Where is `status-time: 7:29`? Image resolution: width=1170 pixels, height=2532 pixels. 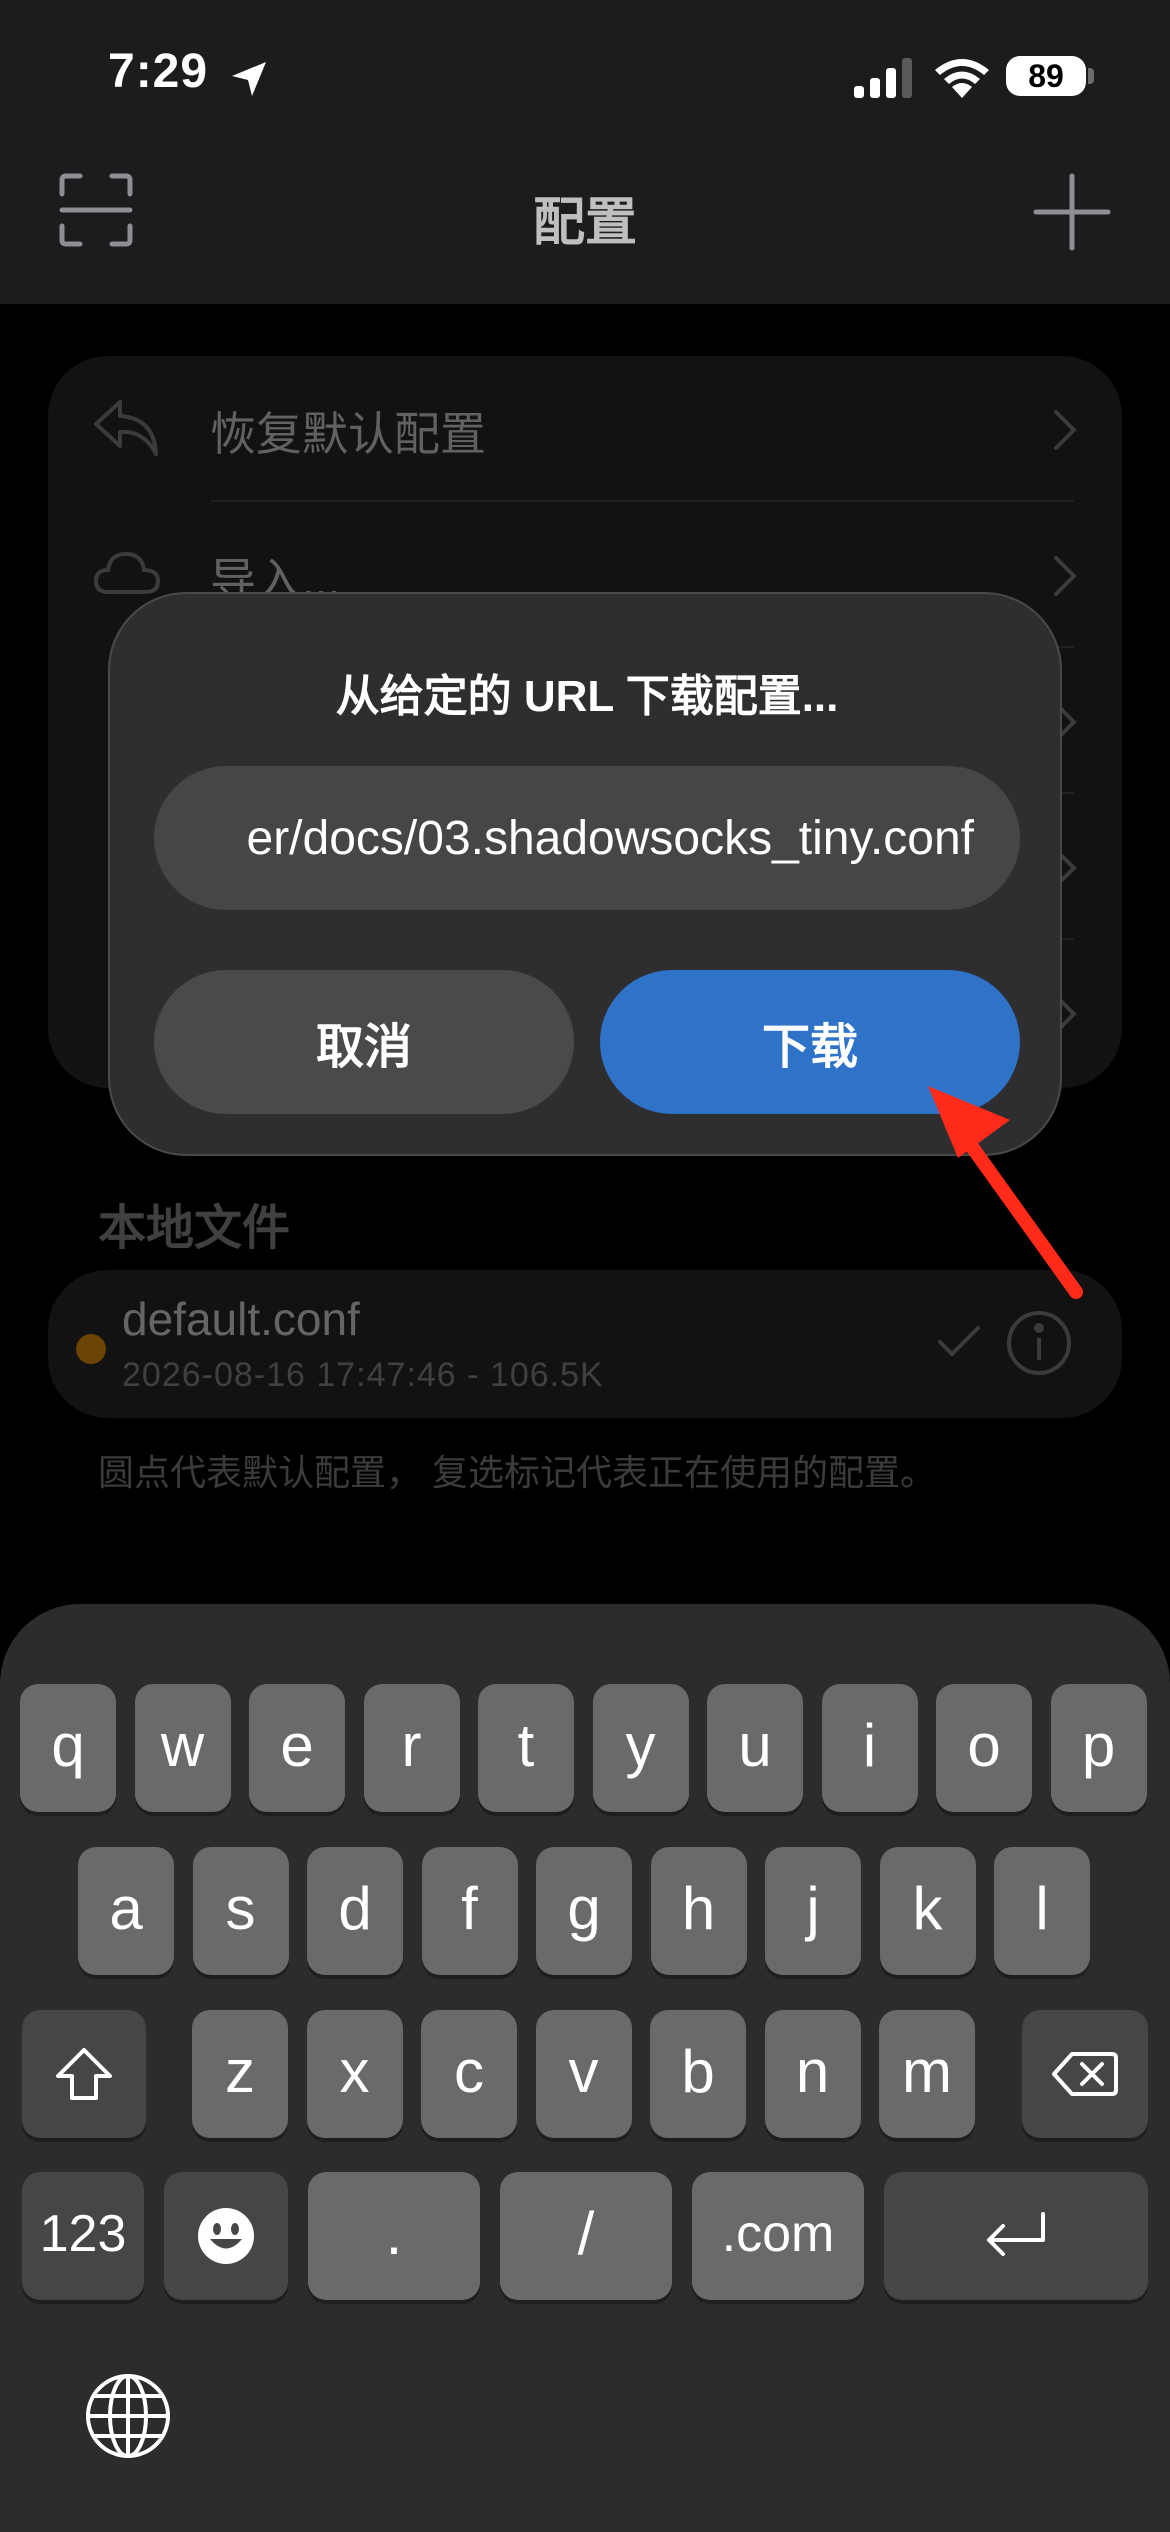 status-time: 7:29 is located at coordinates (158, 71).